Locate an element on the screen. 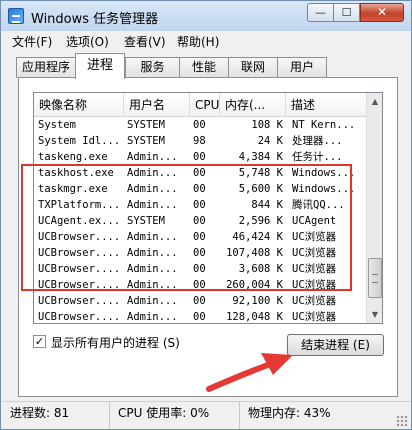 This screenshot has width=412, height=430. task-manager-app-icon is located at coordinates (16, 16).